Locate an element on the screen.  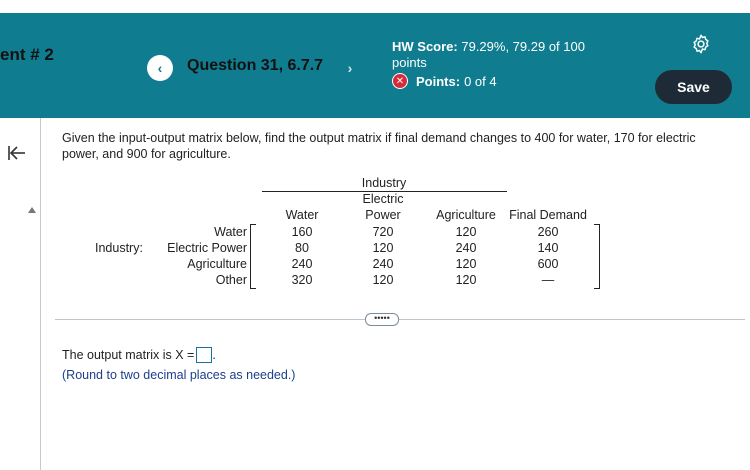
cell-agriculture-water: 240 is located at coordinates (302, 264).